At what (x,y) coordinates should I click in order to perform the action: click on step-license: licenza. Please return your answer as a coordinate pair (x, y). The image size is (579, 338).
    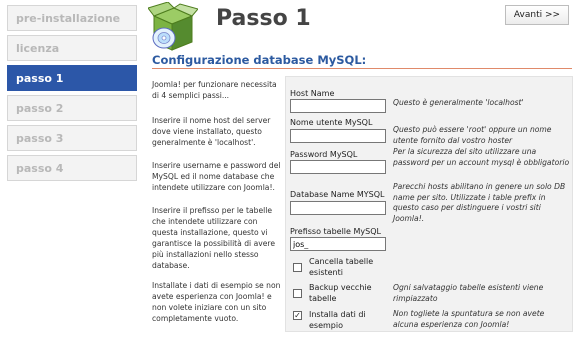
    Looking at the image, I should click on (72, 48).